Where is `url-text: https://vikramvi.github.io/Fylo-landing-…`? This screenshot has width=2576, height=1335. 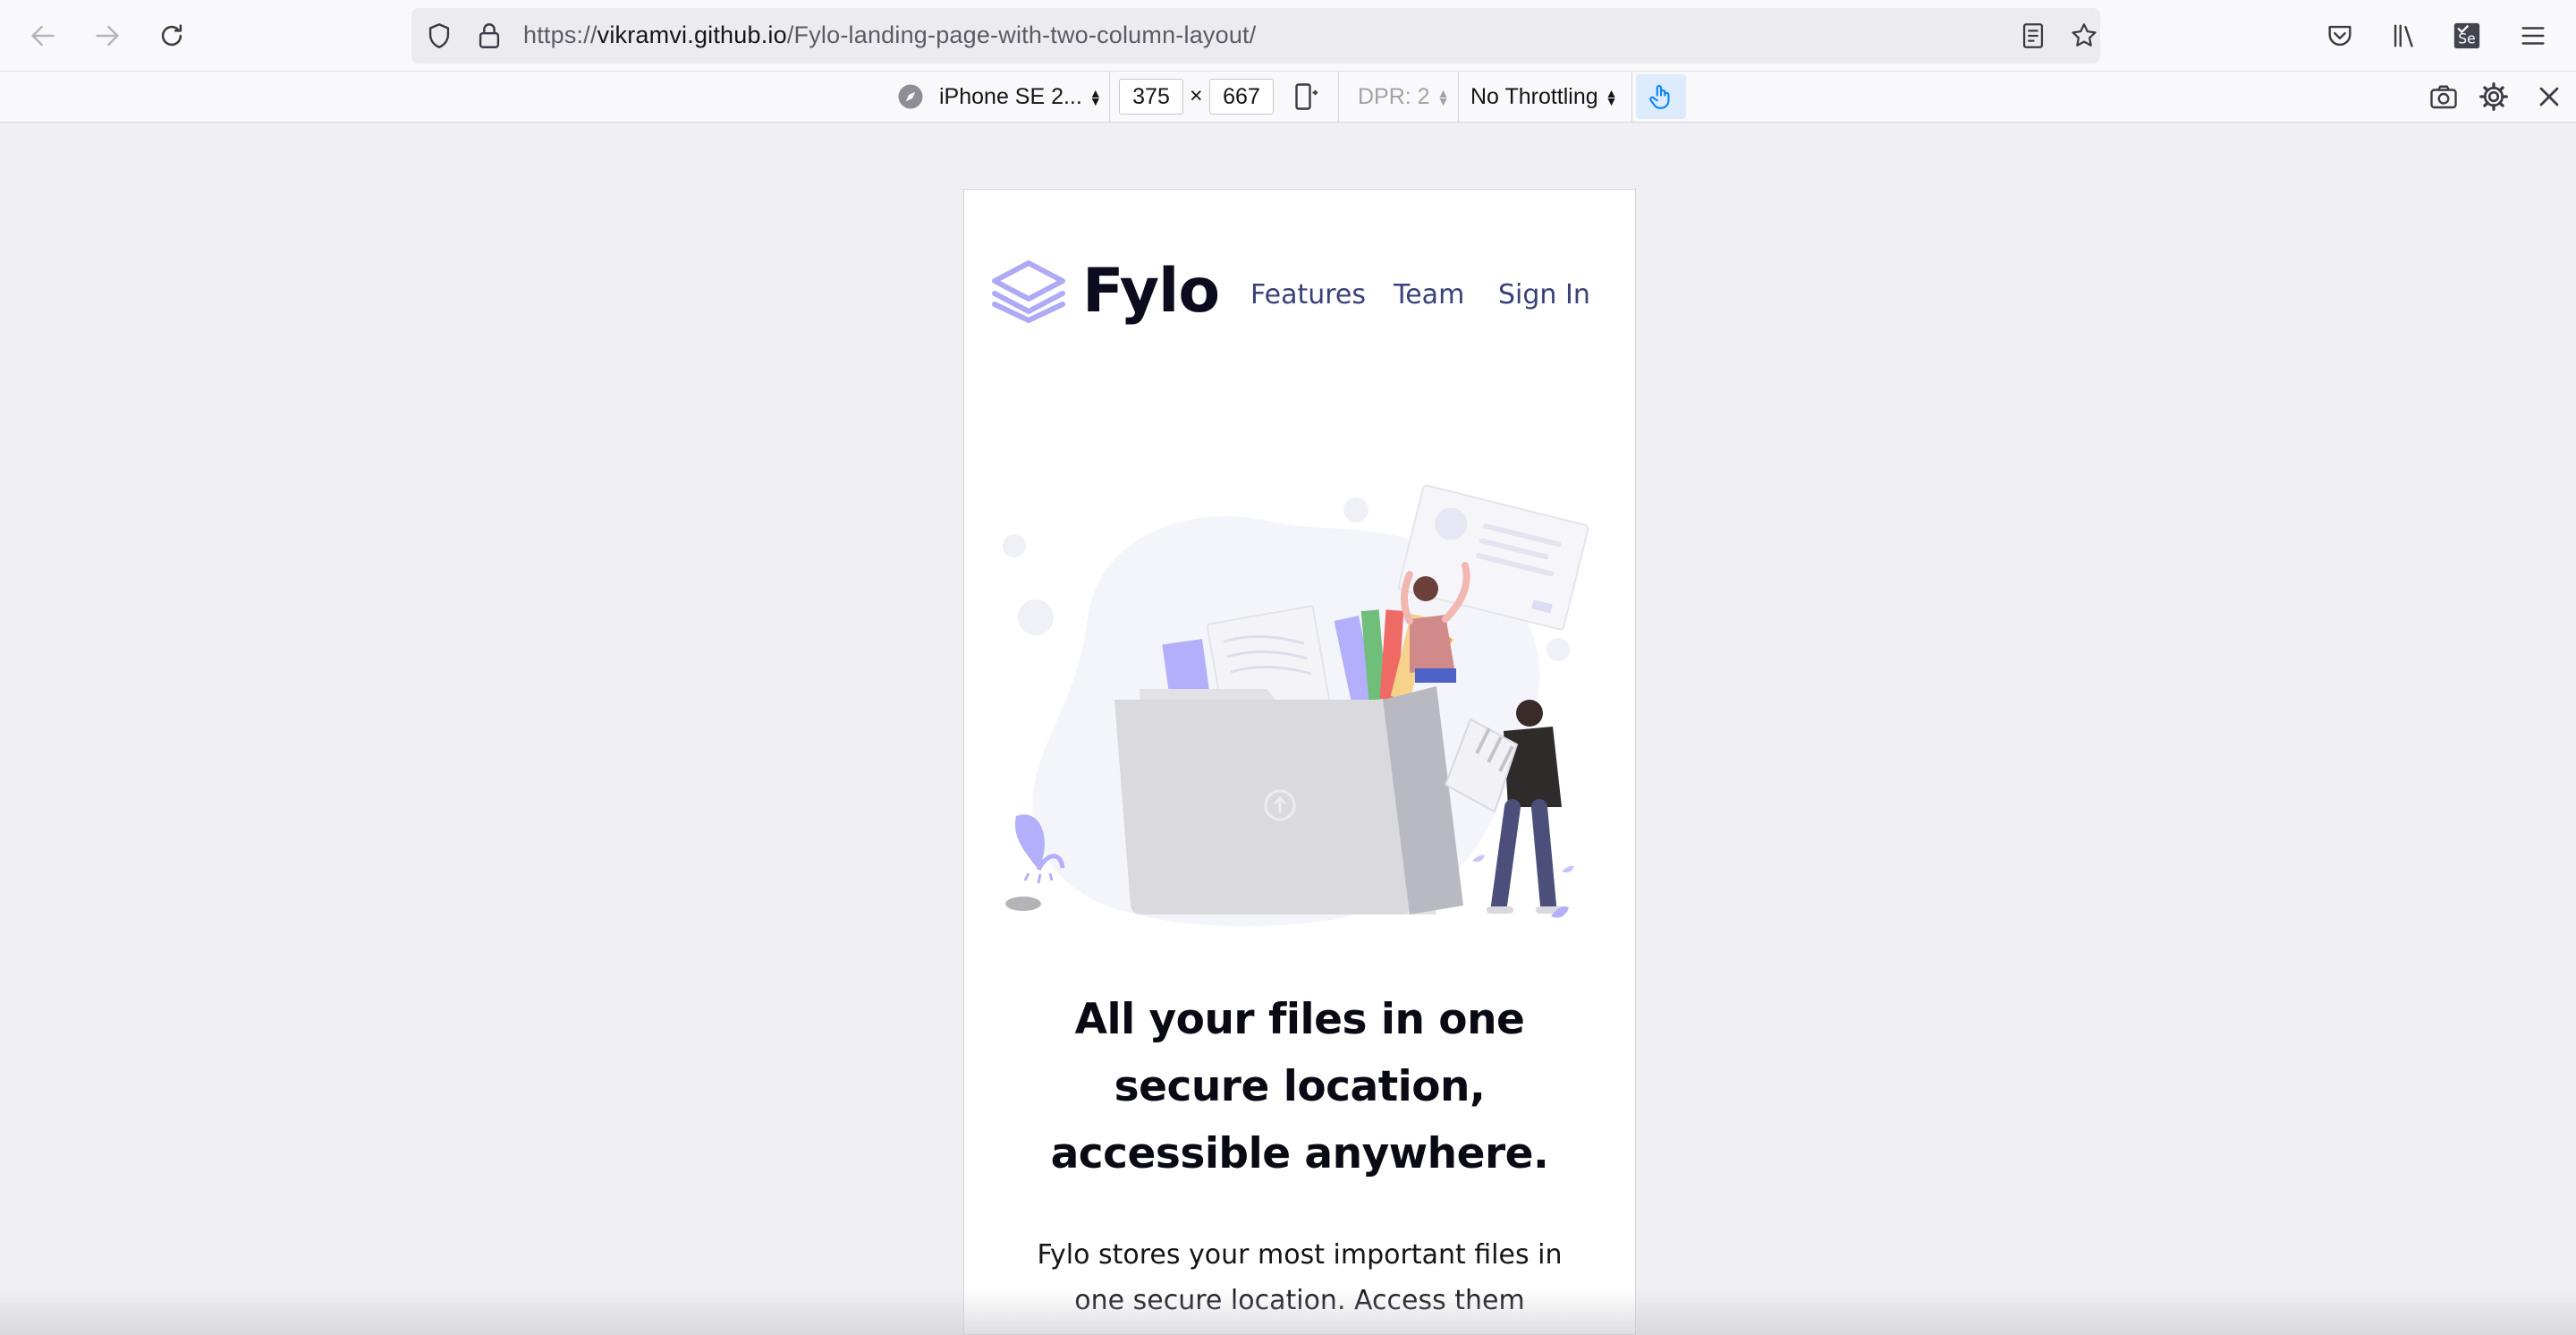
url-text: https://vikramvi.github.io/Fylo-landing-… is located at coordinates (889, 35).